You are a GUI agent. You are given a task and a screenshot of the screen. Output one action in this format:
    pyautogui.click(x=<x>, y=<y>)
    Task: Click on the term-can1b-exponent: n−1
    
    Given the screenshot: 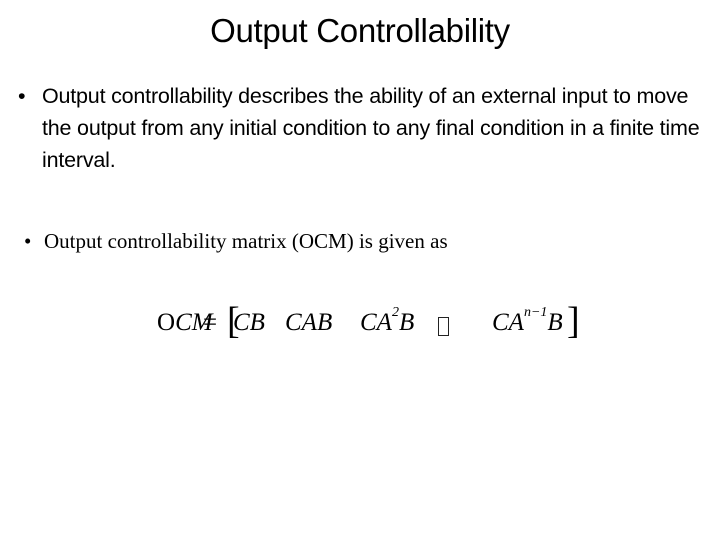 What is the action you would take?
    pyautogui.click(x=535, y=312)
    